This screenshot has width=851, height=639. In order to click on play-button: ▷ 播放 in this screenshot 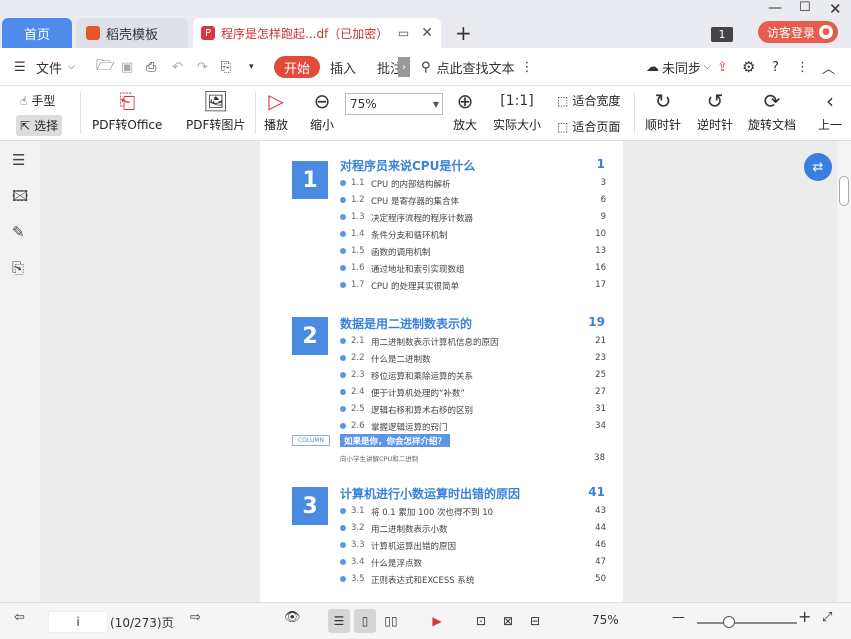, I will do `click(276, 109)`.